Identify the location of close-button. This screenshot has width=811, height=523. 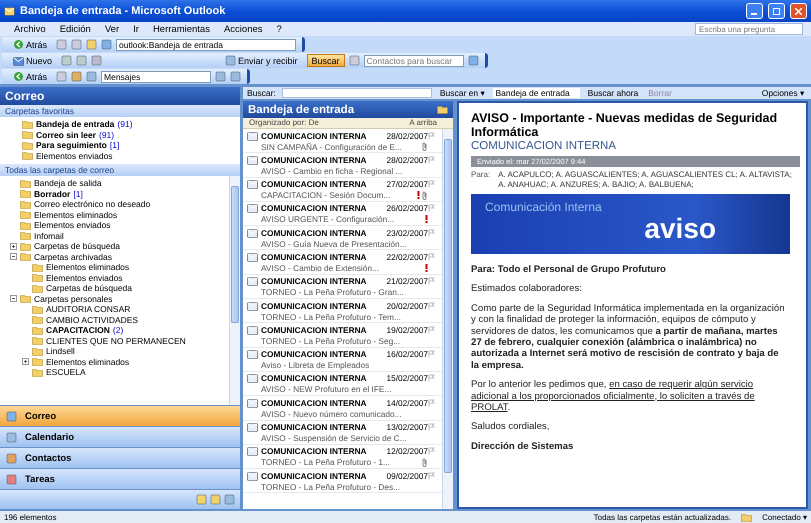
(798, 11).